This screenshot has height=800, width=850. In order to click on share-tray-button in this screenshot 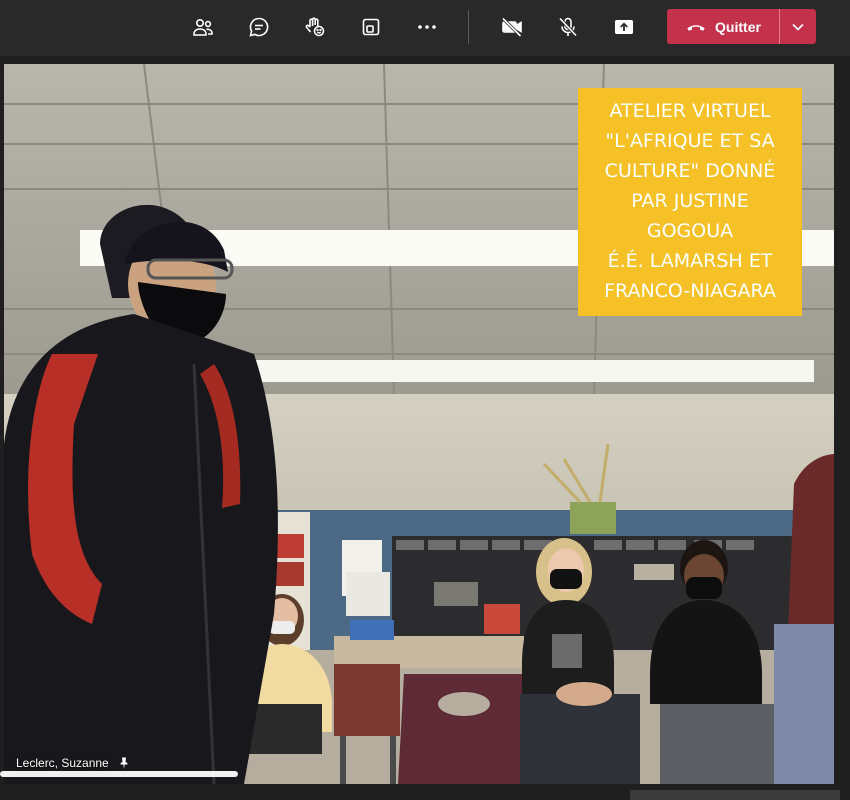, I will do `click(371, 27)`.